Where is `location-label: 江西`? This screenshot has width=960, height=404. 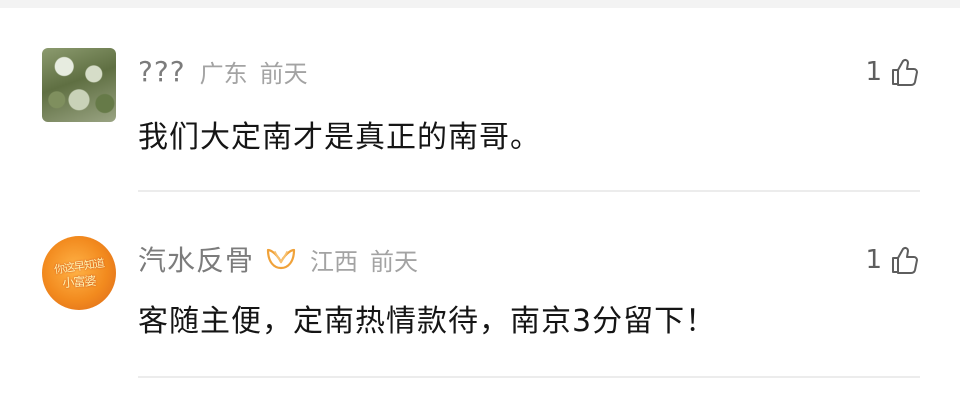
location-label: 江西 is located at coordinates (334, 261).